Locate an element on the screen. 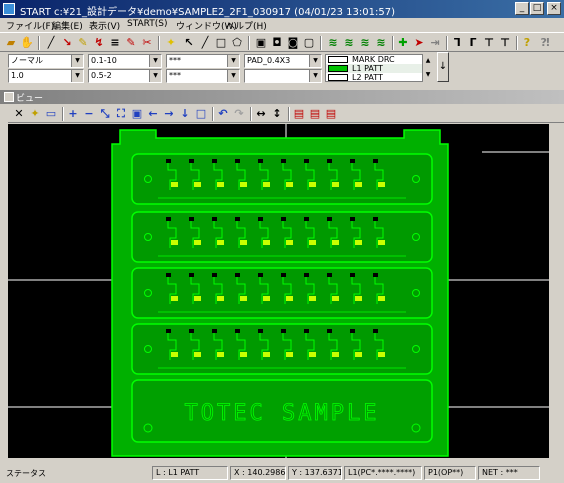  pan-left-icon: ← is located at coordinates (153, 114).